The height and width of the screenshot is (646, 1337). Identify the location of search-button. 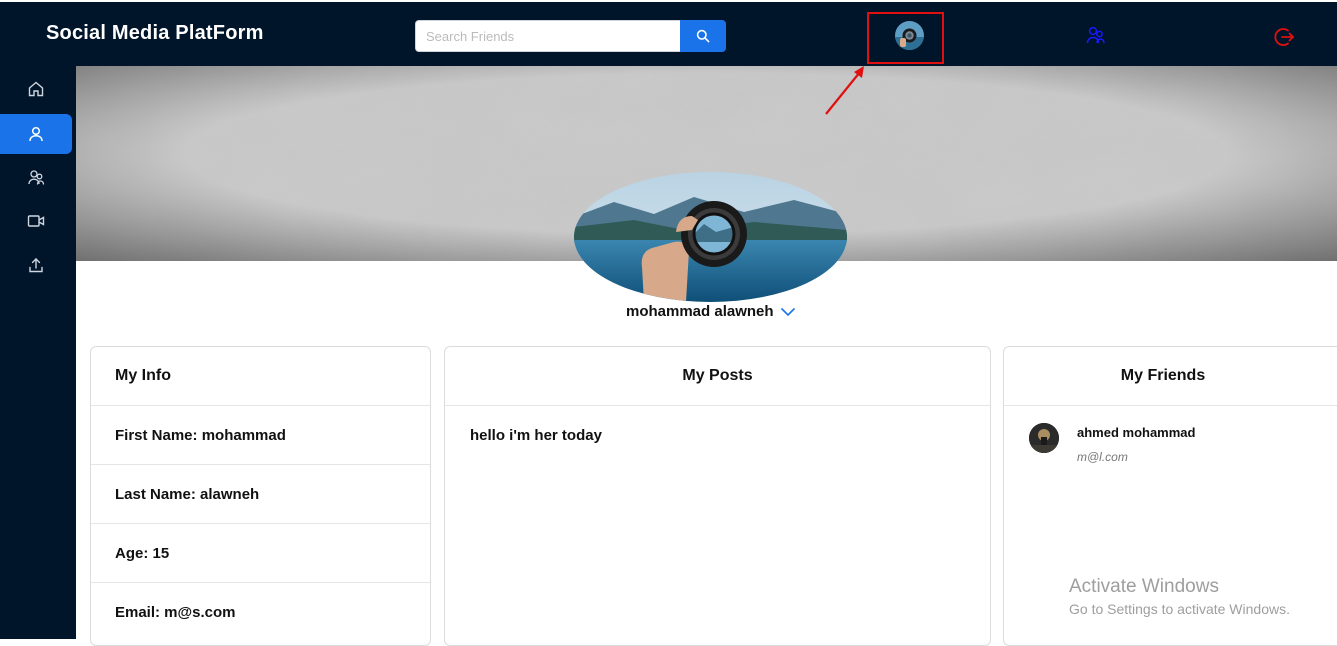
(703, 36).